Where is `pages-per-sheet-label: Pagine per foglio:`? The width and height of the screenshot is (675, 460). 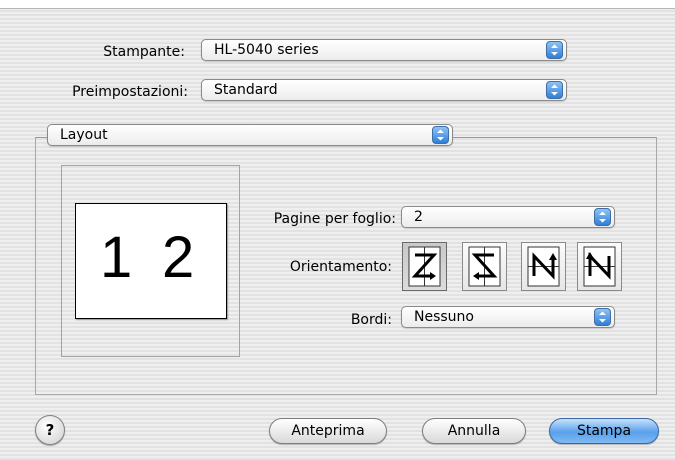 pages-per-sheet-label: Pagine per foglio: is located at coordinates (334, 219).